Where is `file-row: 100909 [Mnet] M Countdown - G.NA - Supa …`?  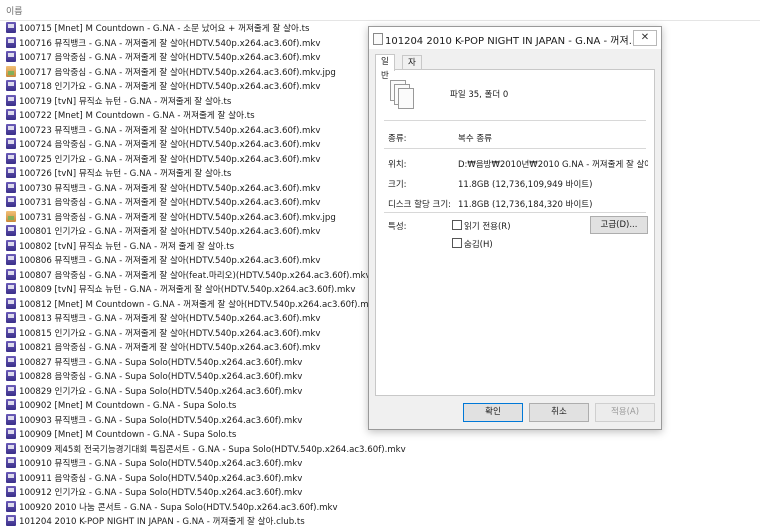 file-row: 100909 [Mnet] M Countdown - G.NA - Supa … is located at coordinates (380, 435).